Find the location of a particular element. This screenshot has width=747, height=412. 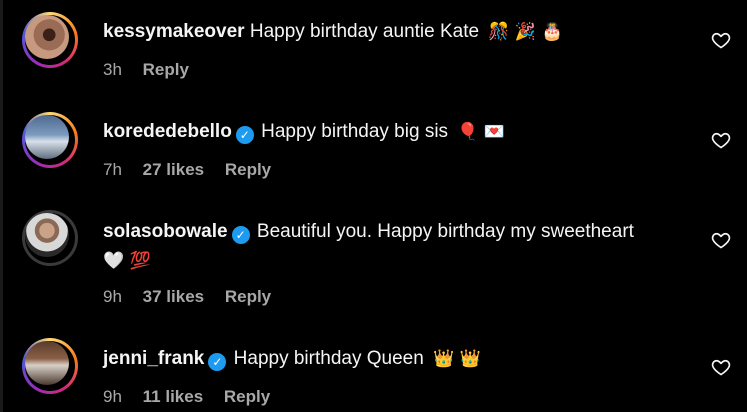

username: solasobowale is located at coordinates (165, 231).